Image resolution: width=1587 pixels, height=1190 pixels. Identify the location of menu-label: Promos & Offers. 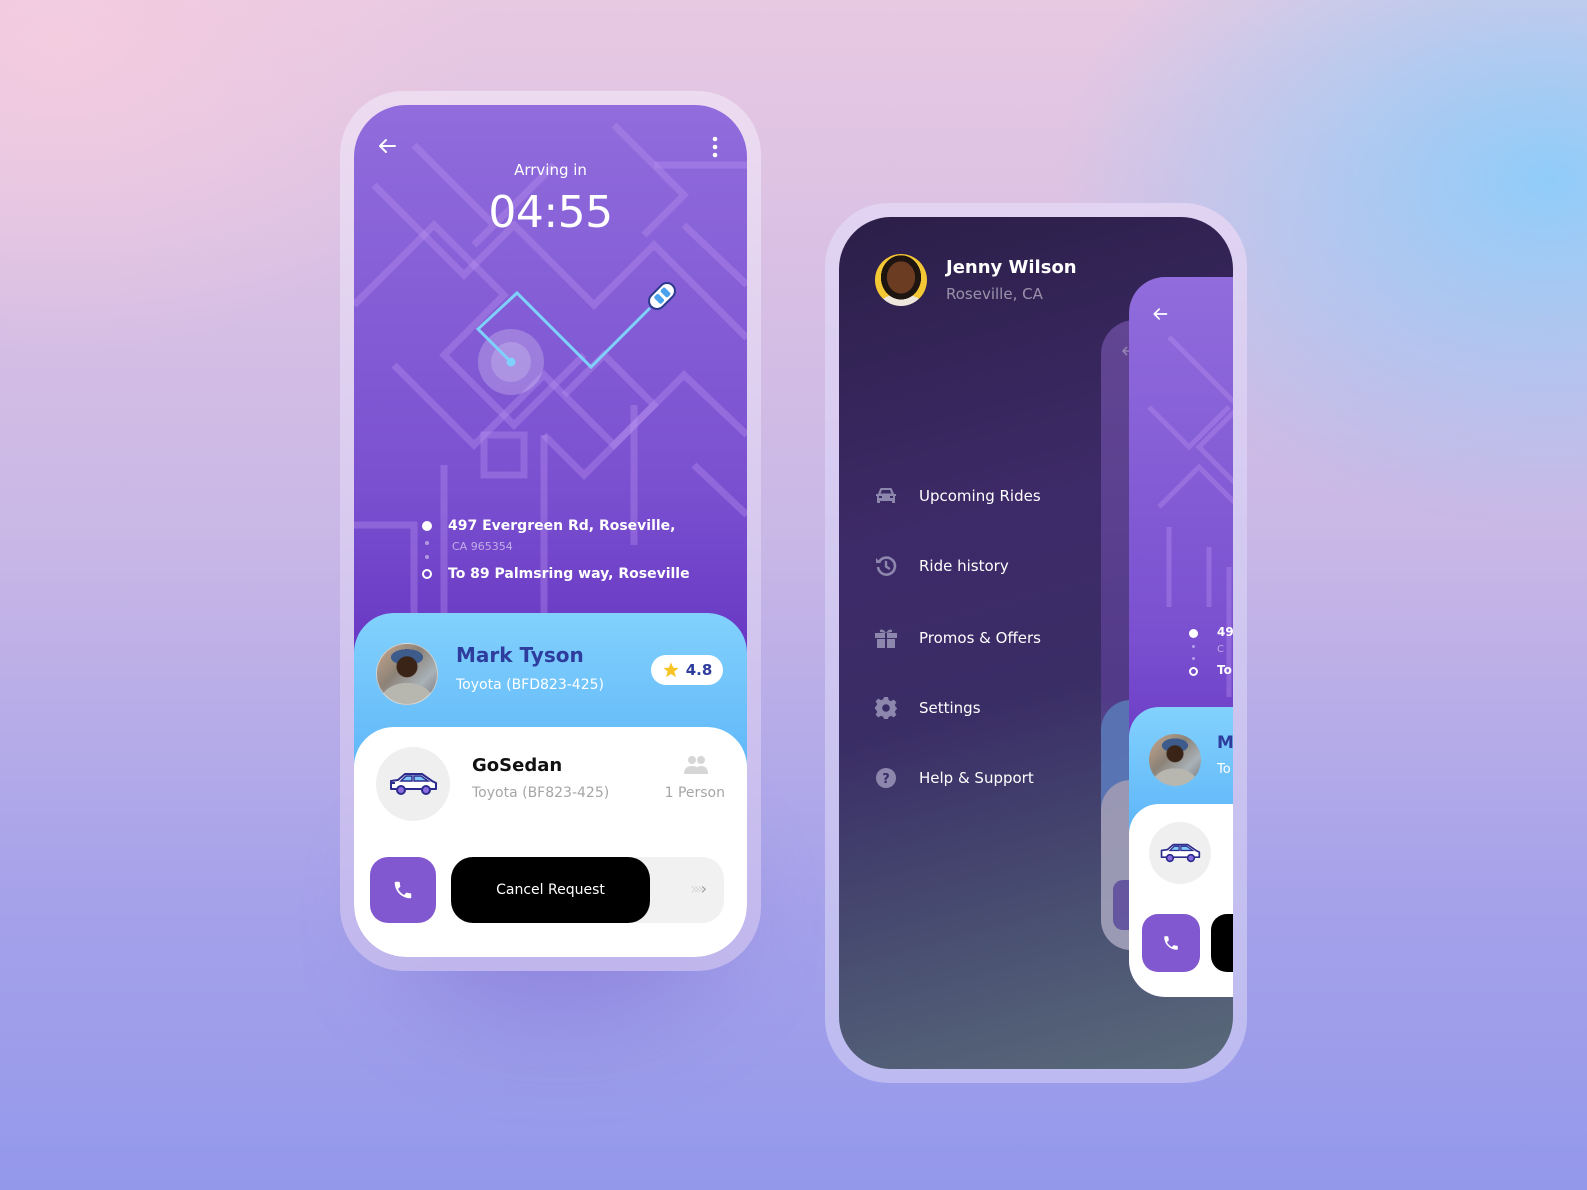
(980, 638).